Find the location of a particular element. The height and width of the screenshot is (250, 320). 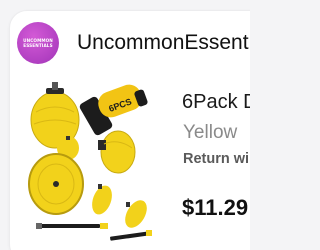

store-logo: UNCOMMON ESSENTIALS is located at coordinates (38, 43).